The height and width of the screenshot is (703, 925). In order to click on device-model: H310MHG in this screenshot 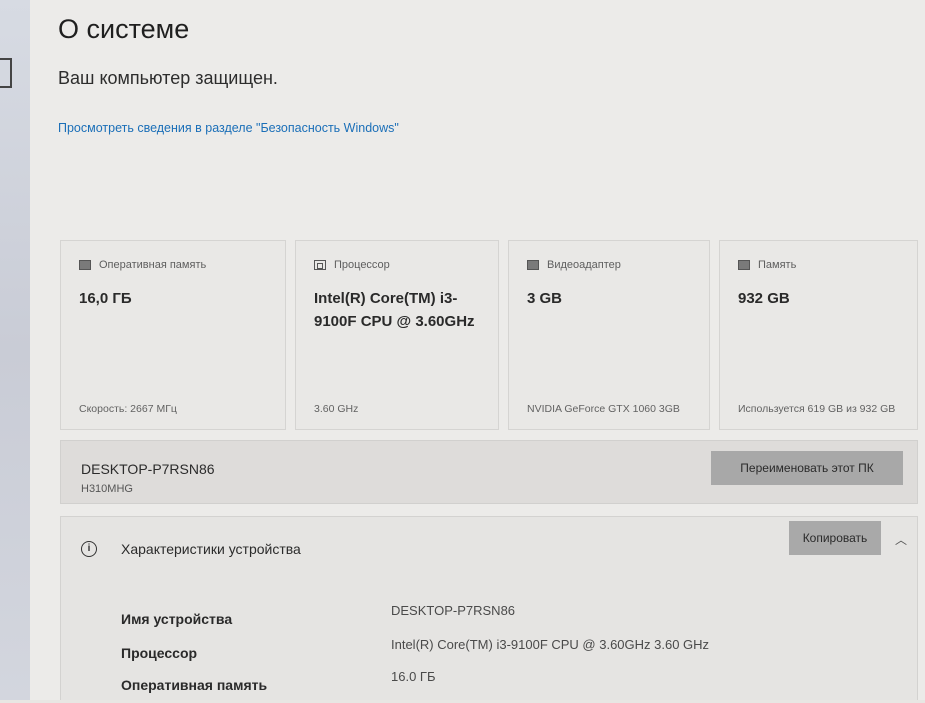, I will do `click(107, 489)`.